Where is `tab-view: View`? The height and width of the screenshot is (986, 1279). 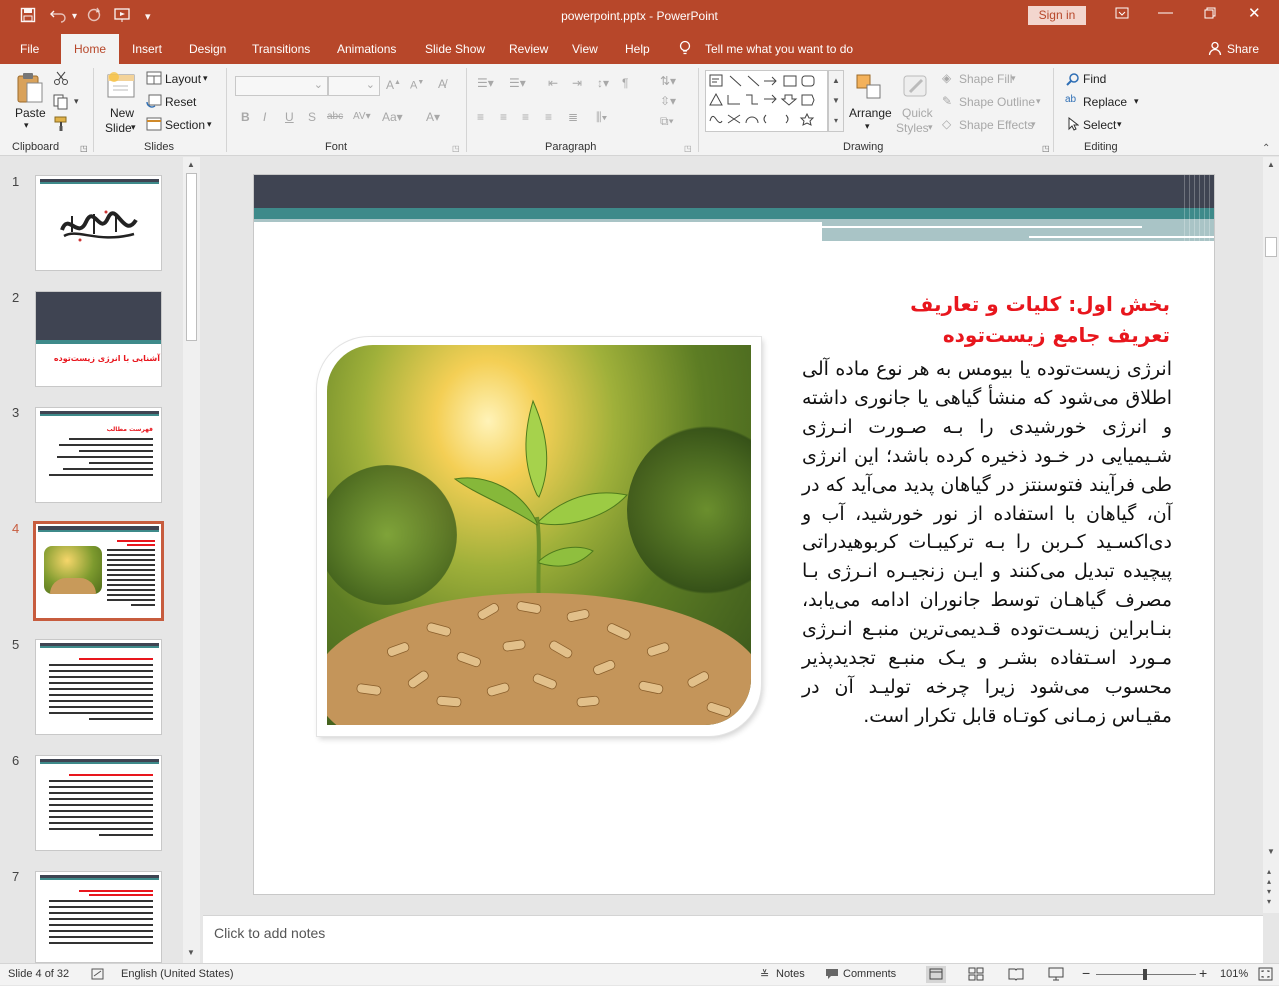
tab-view: View is located at coordinates (585, 49).